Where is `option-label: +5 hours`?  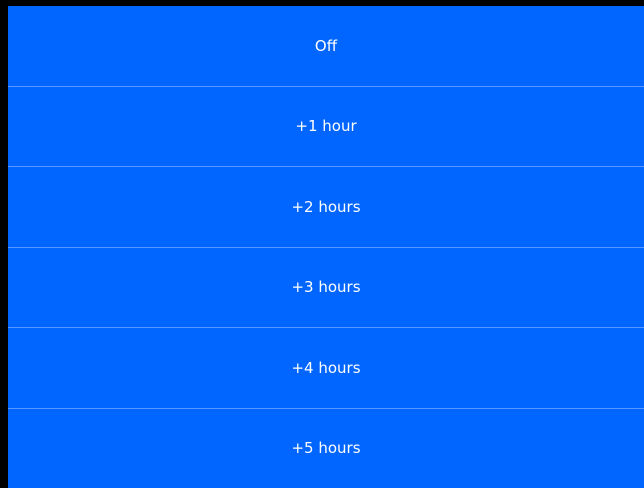
option-label: +5 hours is located at coordinates (326, 448).